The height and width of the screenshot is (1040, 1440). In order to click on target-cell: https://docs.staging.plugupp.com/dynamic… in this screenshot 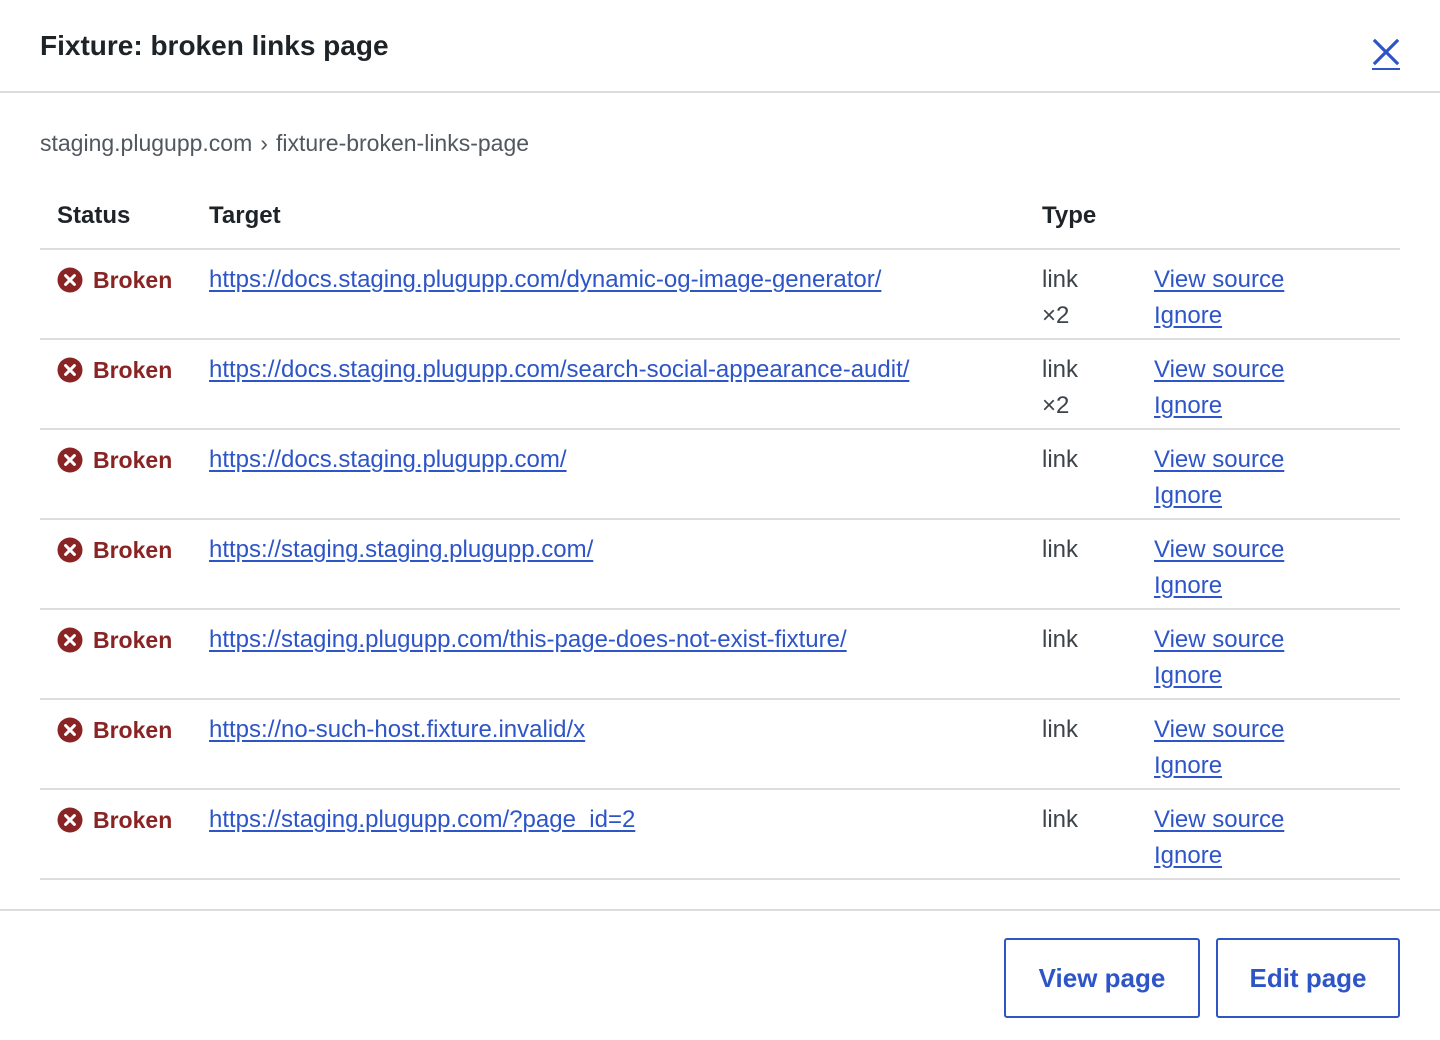, I will do `click(625, 294)`.